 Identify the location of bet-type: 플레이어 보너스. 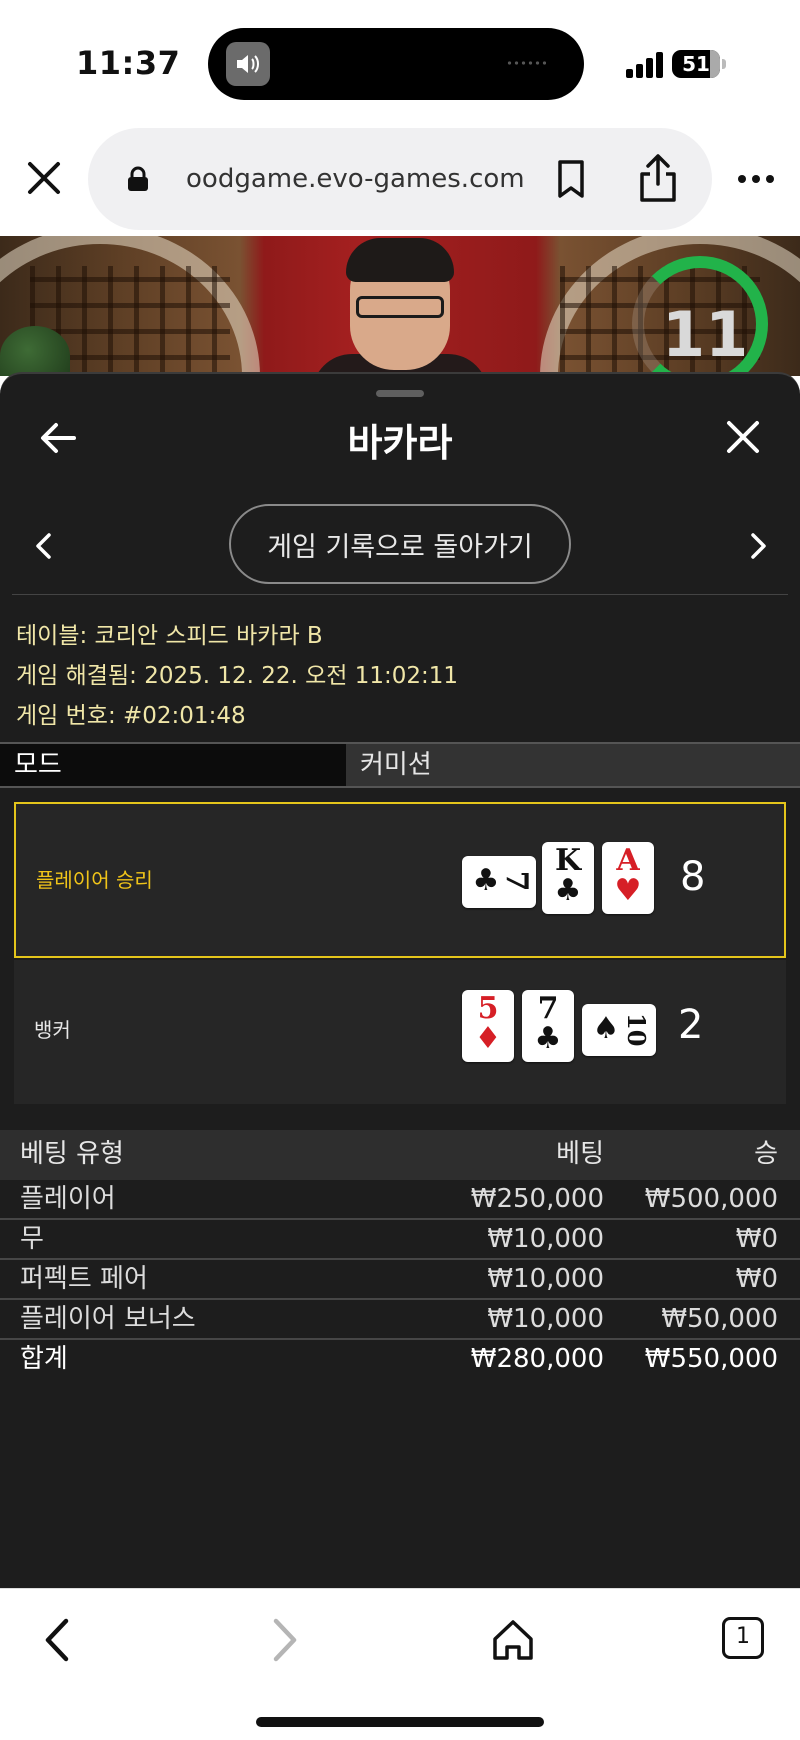
(108, 1319).